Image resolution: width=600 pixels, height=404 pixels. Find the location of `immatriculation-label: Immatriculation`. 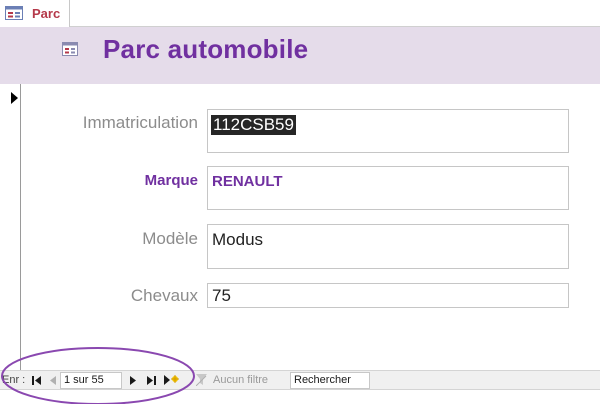

immatriculation-label: Immatriculation is located at coordinates (140, 122).